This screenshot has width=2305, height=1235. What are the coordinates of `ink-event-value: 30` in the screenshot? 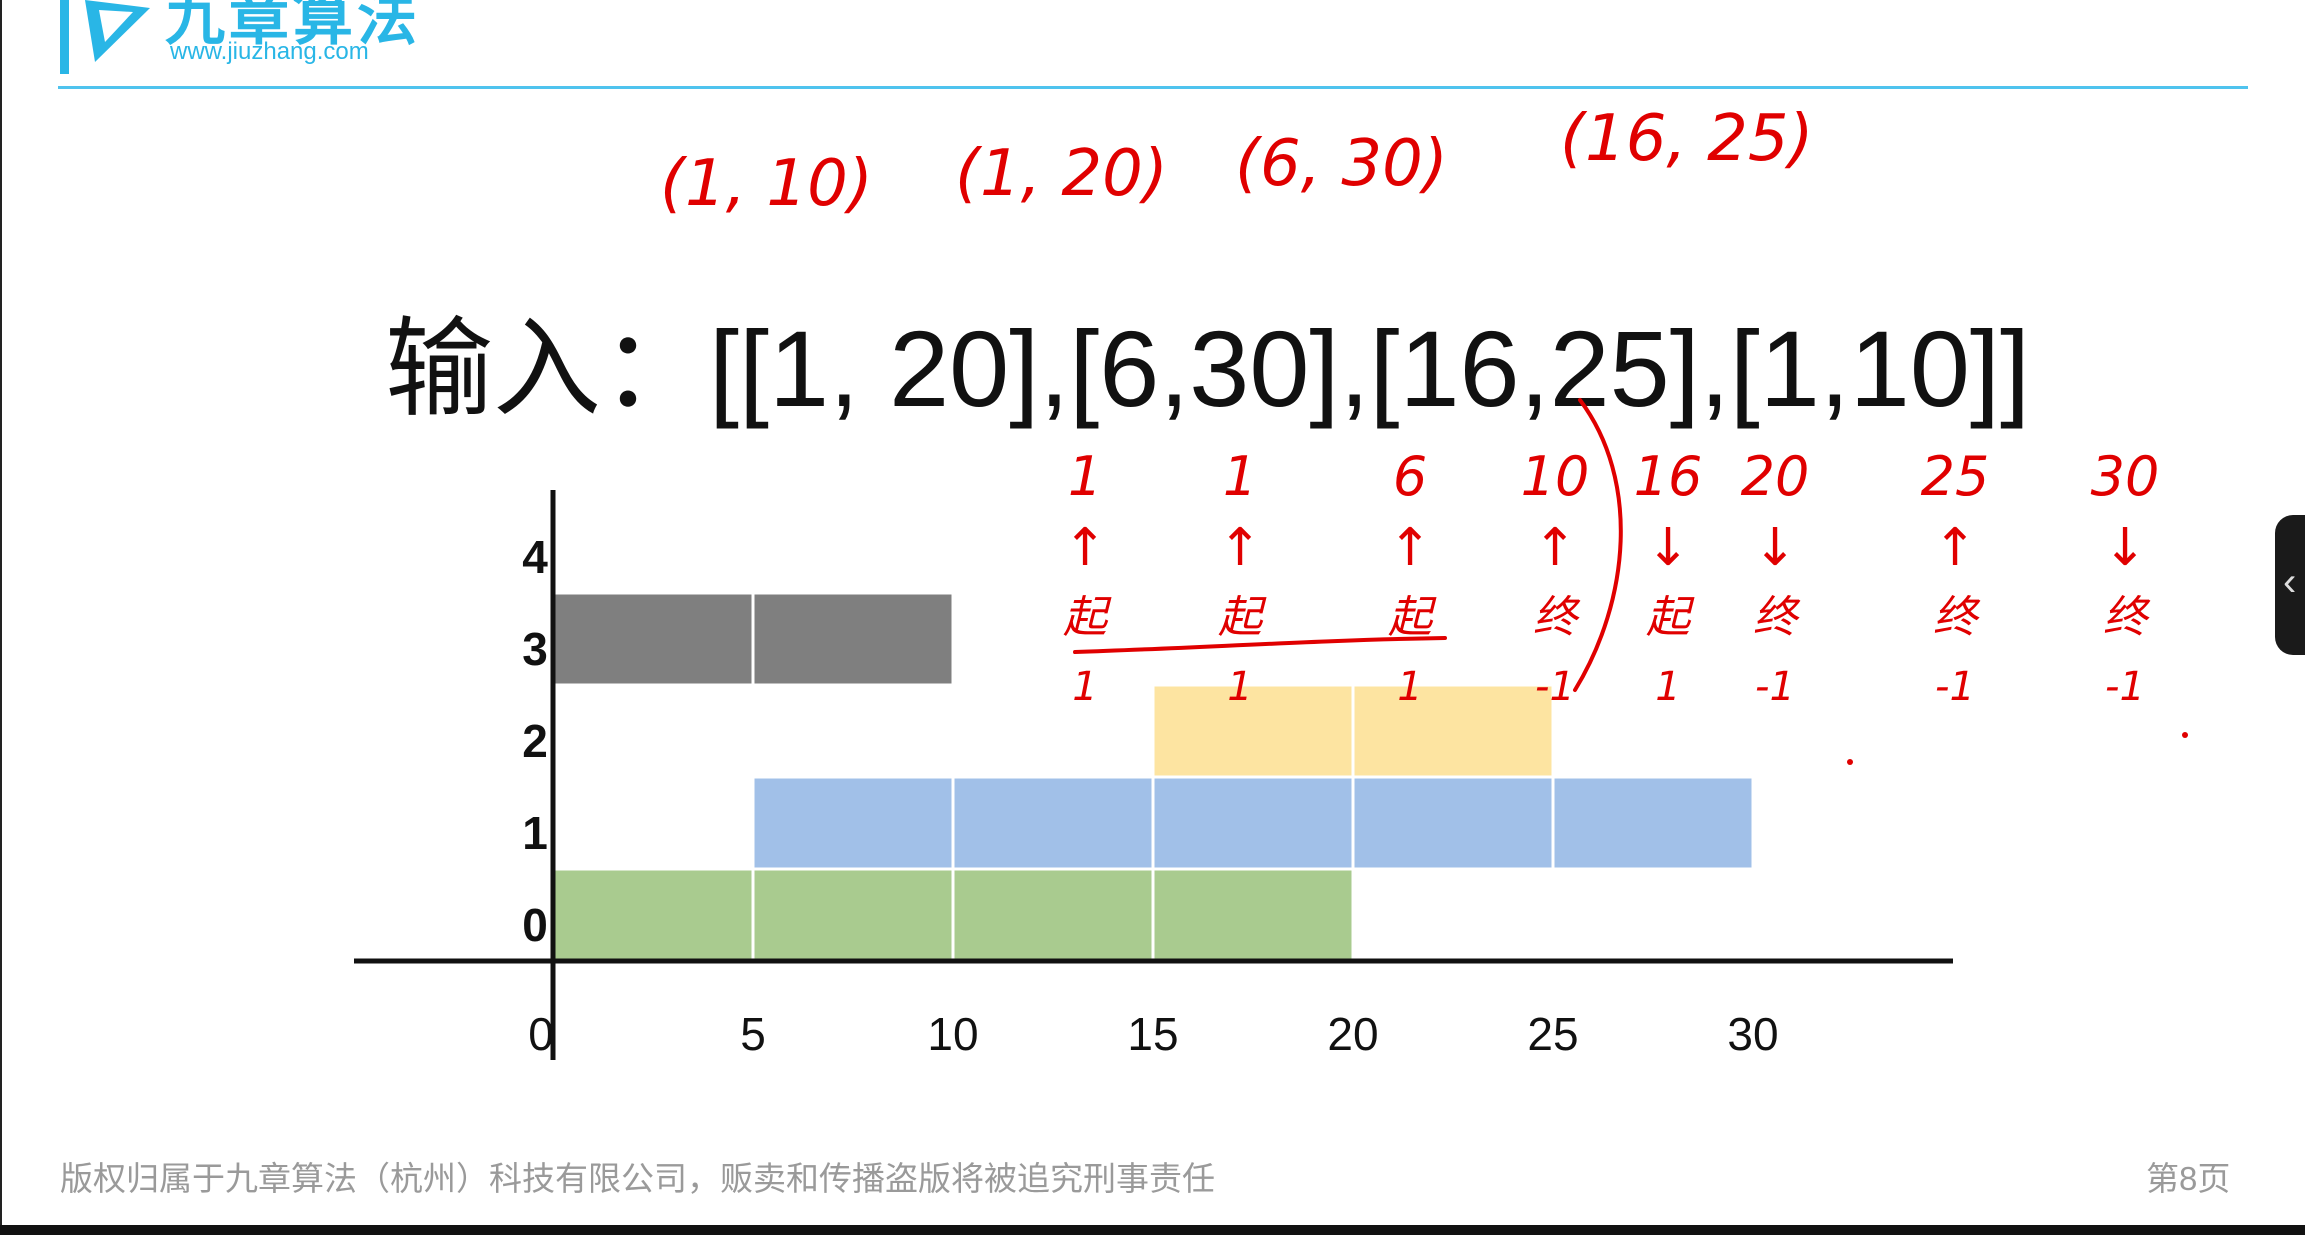 It's located at (2125, 476).